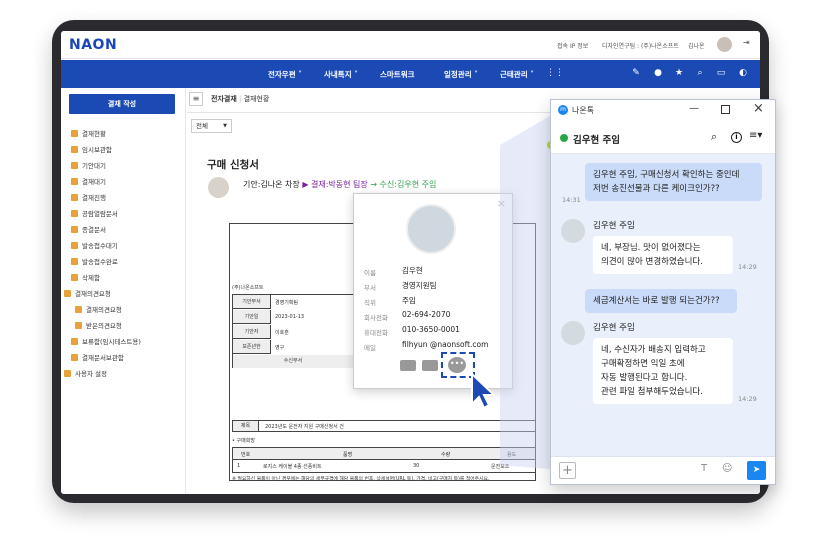 This screenshot has width=820, height=540. I want to click on nav-attendance: 근태관리 ˅, so click(517, 74).